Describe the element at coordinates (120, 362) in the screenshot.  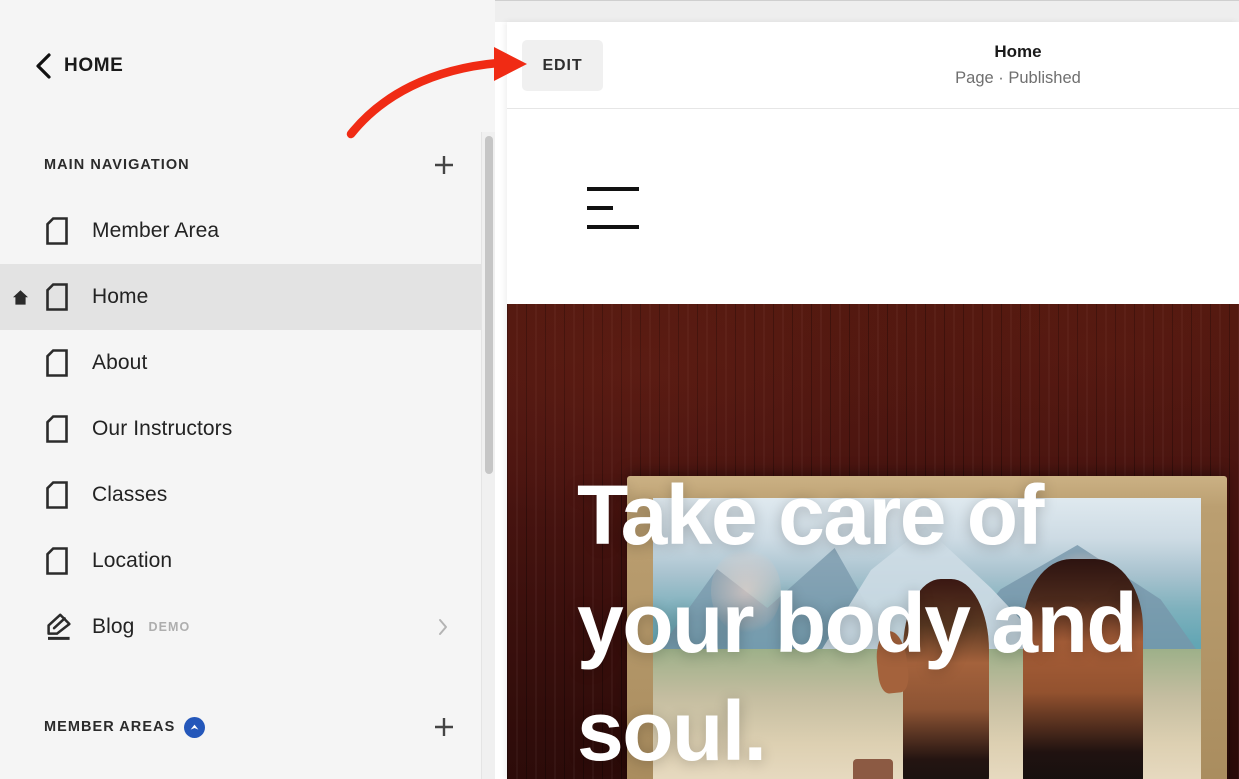
I see `sidebar-item-label: About` at that location.